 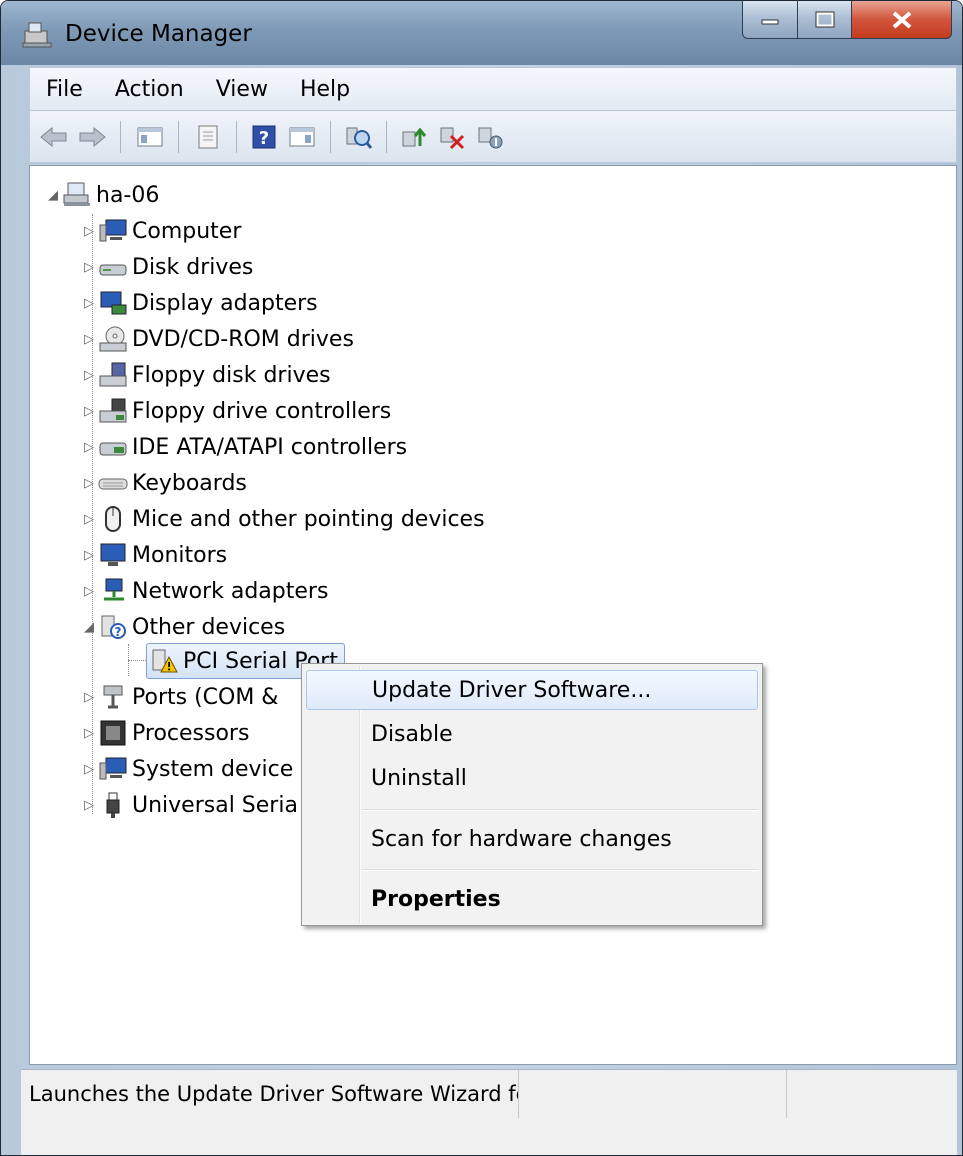 I want to click on menu-bar: File Action View Help, so click(x=493, y=89).